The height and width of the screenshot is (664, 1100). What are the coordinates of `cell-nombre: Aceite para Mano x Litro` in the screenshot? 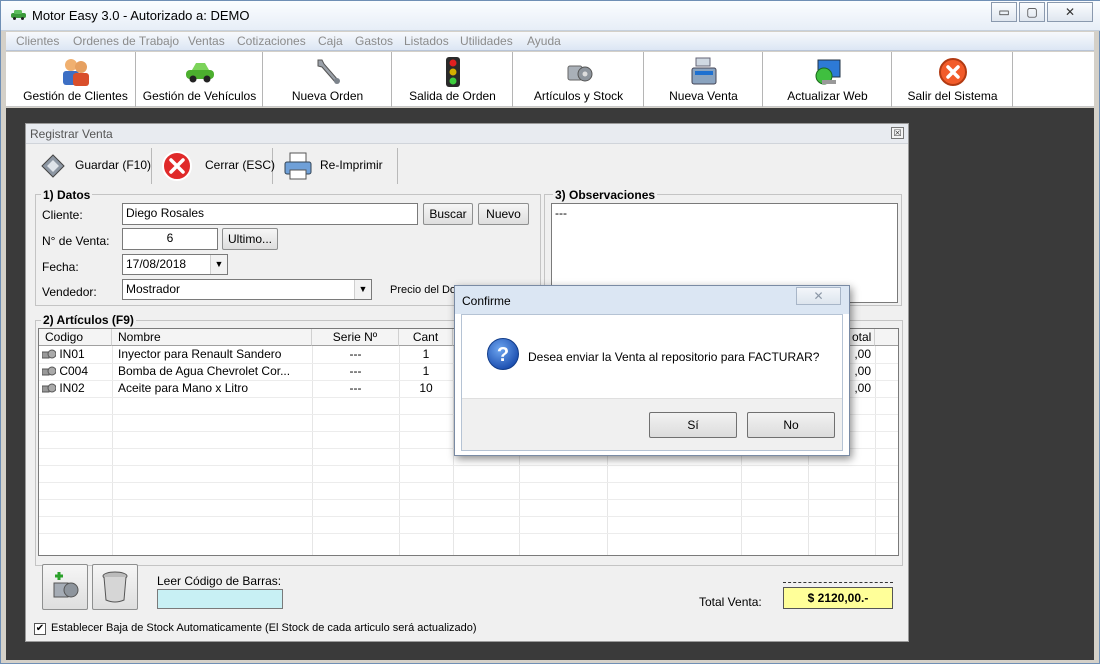 It's located at (183, 388).